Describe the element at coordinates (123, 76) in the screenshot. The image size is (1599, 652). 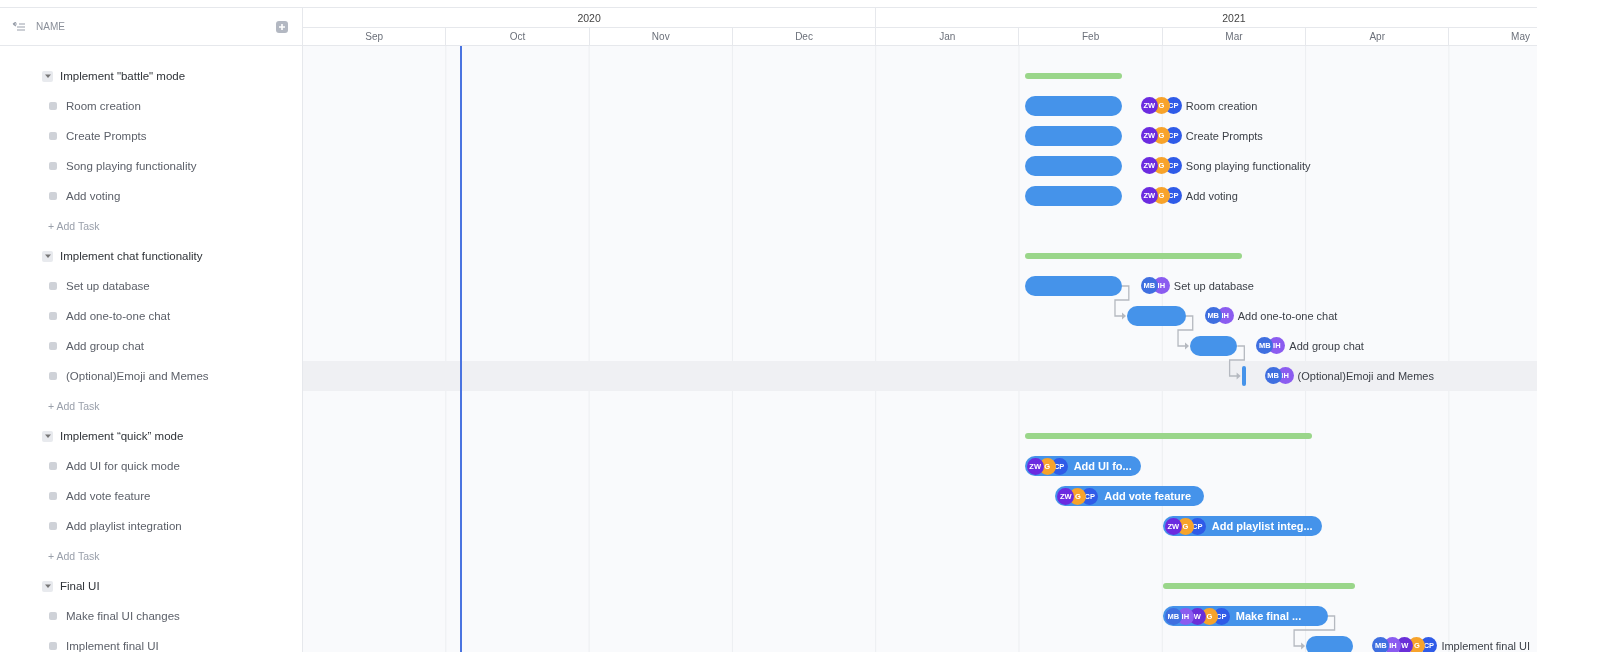
I see `group-name: Implement "battle" mode` at that location.